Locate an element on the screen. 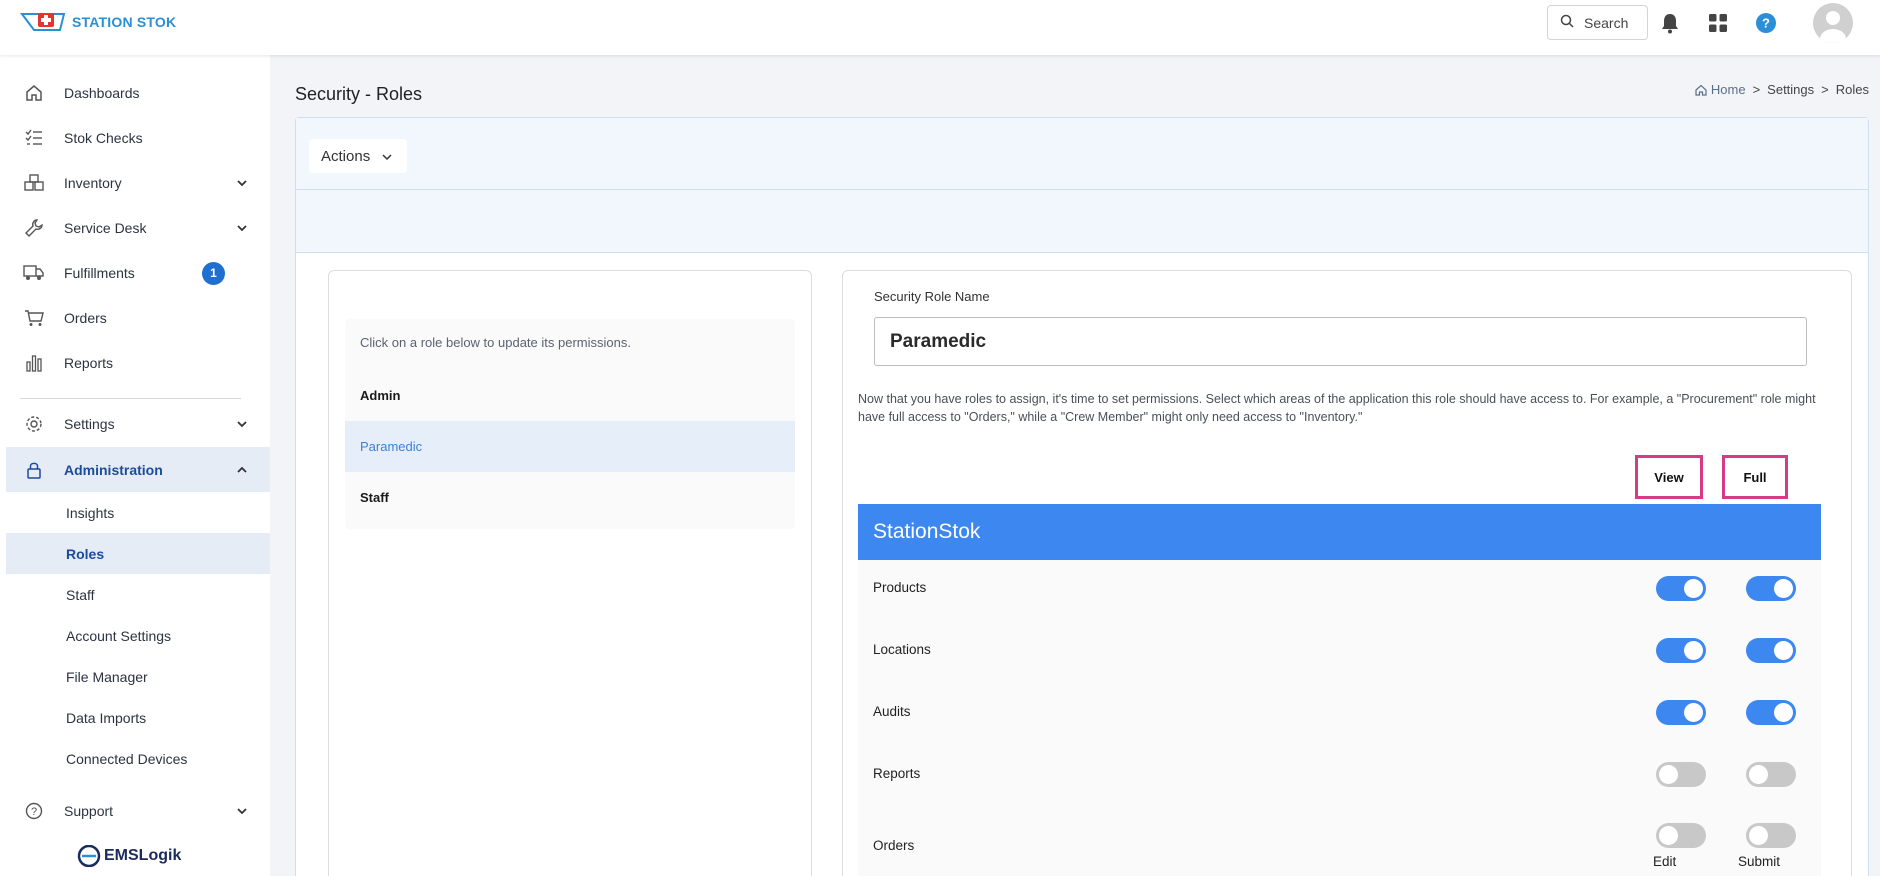 The image size is (1880, 876). panel-toolbar: Actions is located at coordinates (1082, 185).